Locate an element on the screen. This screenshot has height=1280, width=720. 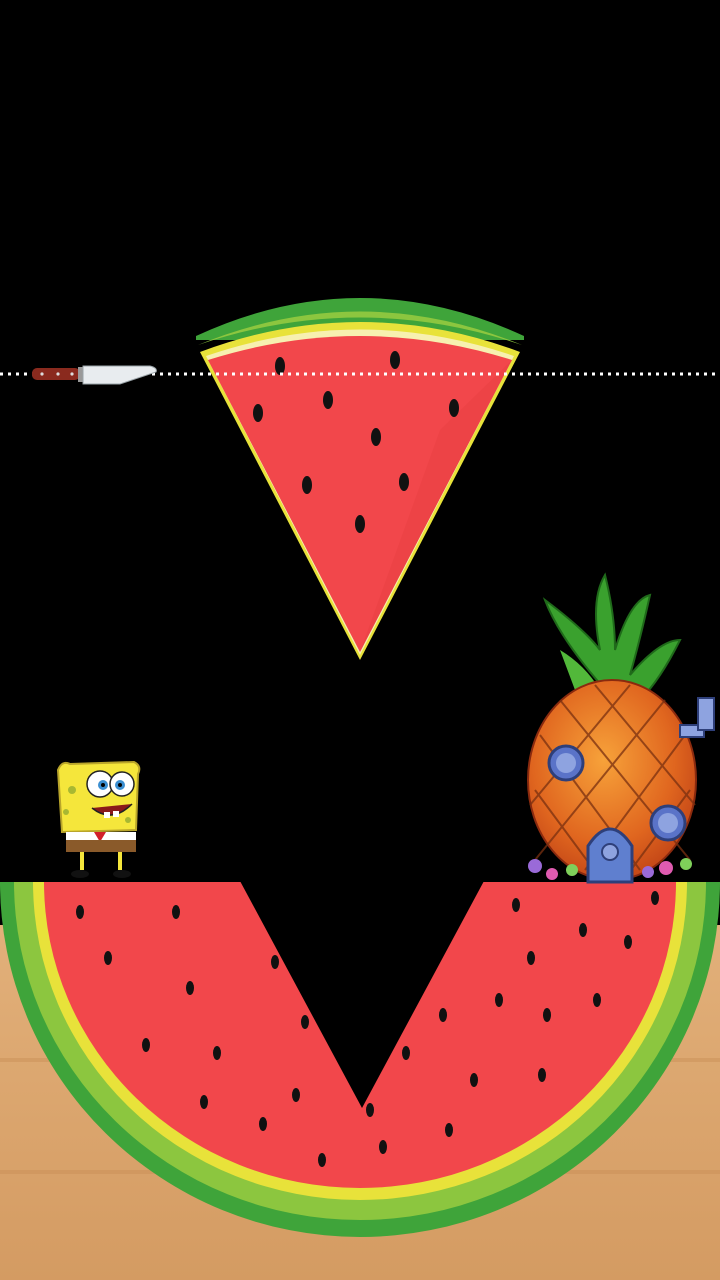
knife-icon is located at coordinates (94, 375).